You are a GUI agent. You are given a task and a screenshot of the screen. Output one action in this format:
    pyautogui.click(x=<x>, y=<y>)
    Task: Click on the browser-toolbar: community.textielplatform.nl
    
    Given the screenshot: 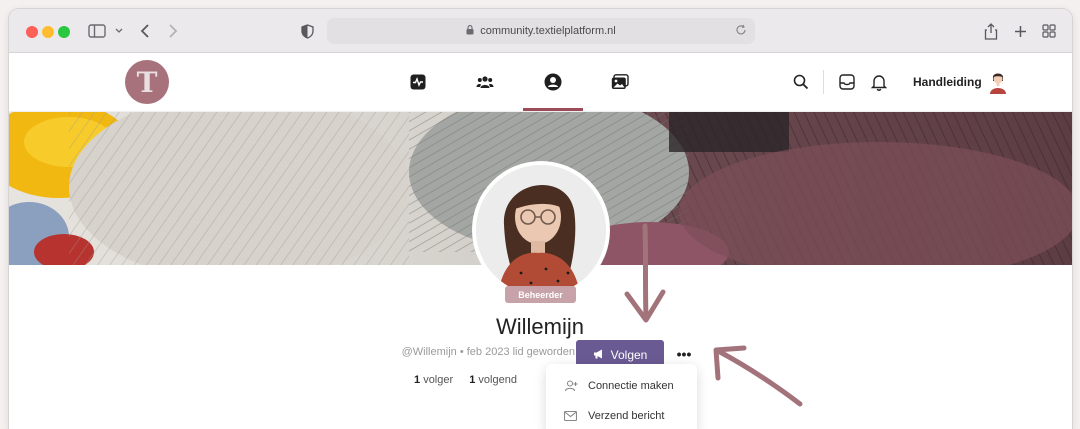 What is the action you would take?
    pyautogui.click(x=540, y=31)
    